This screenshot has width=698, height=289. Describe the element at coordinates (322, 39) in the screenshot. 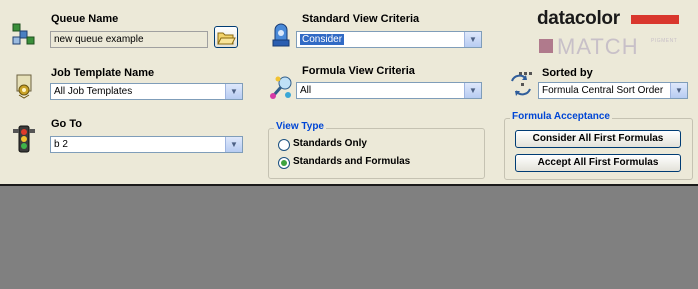

I see `standard-view-value: Consider` at that location.